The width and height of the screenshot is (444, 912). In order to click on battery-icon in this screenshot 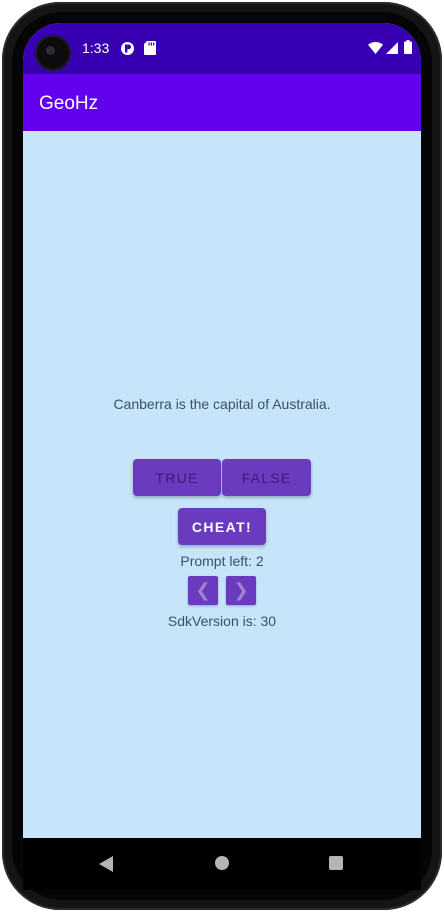, I will do `click(408, 47)`.